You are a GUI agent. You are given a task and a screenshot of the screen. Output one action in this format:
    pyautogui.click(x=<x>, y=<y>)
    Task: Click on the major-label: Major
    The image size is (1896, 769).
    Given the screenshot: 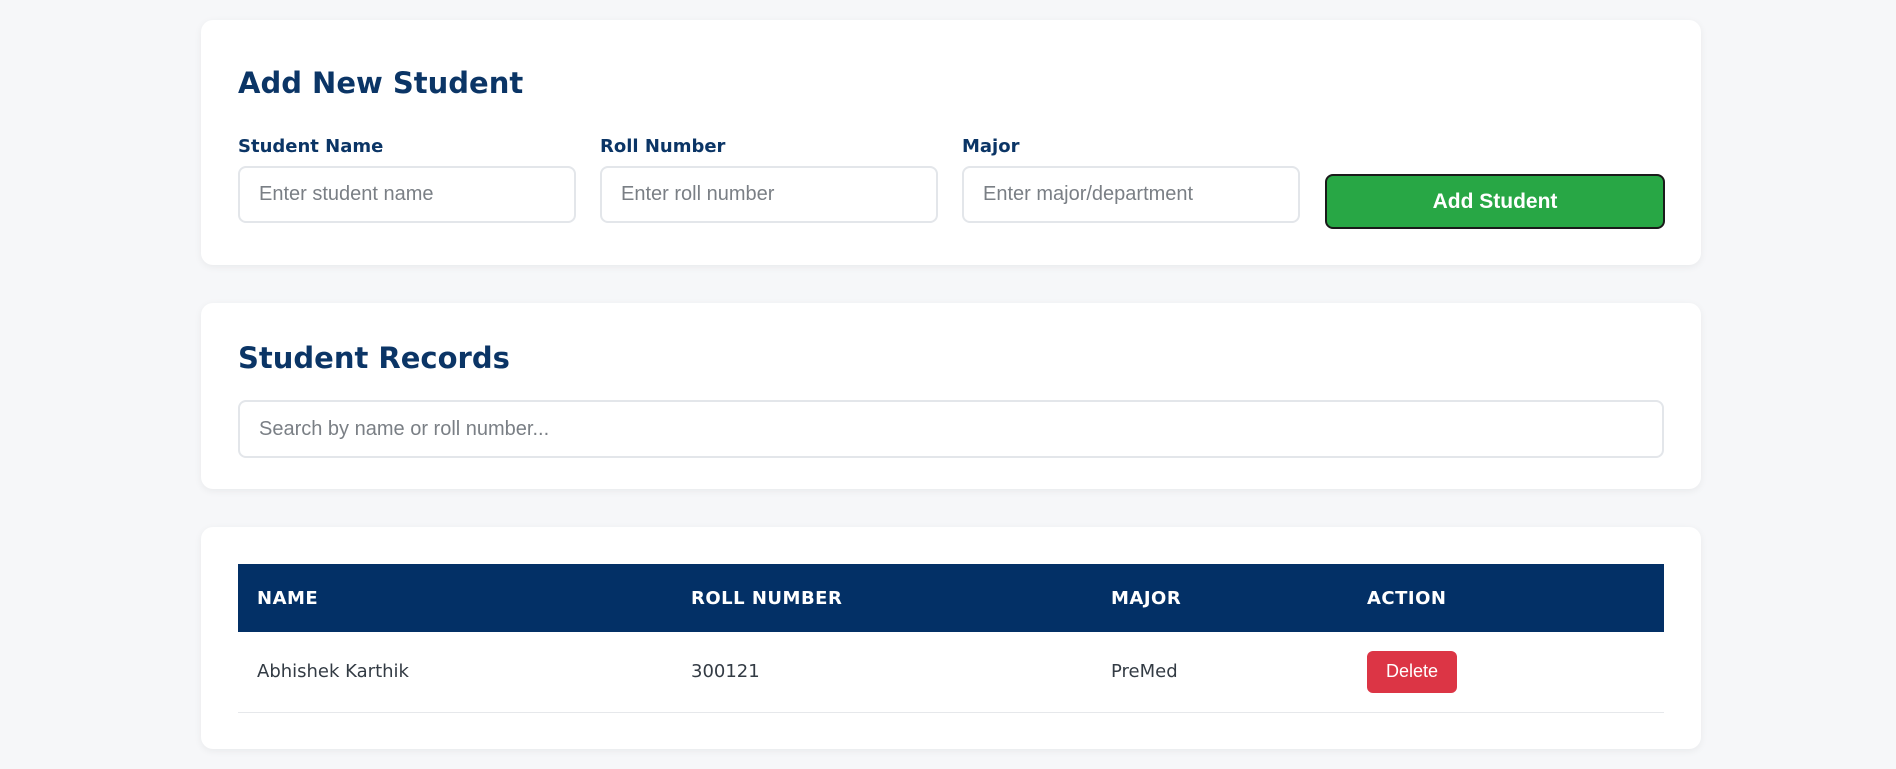 What is the action you would take?
    pyautogui.click(x=991, y=146)
    